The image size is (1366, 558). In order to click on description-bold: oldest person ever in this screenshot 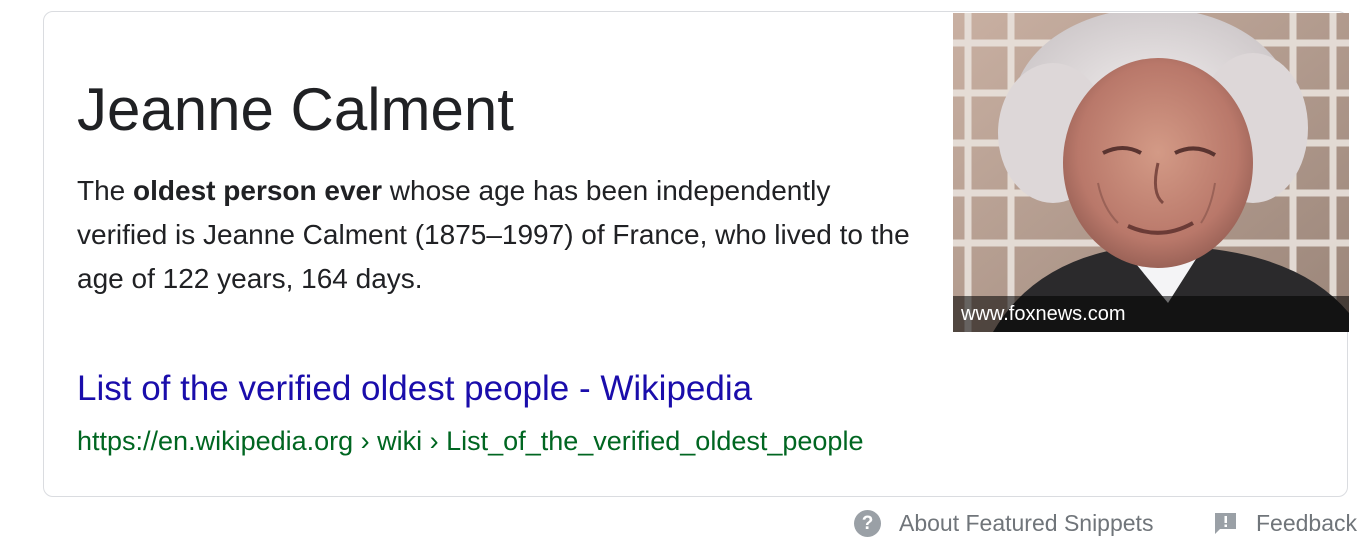, I will do `click(258, 190)`.